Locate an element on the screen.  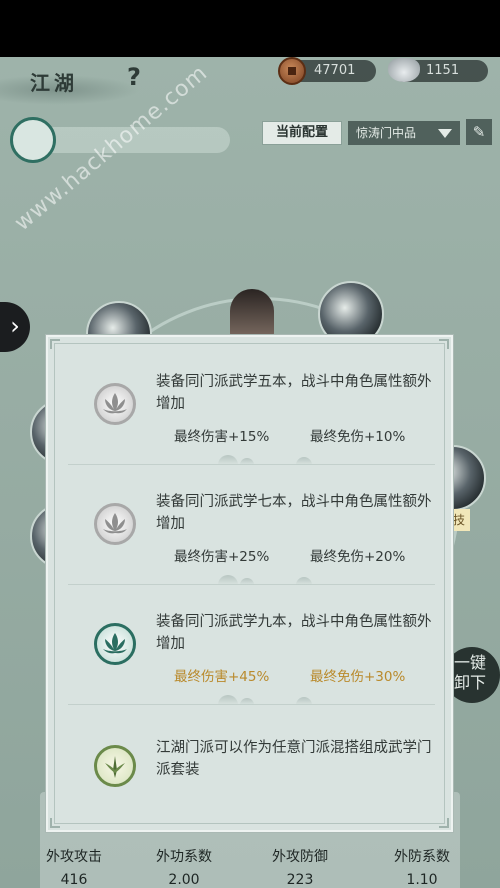
status-bar-area is located at coordinates (250, 28).